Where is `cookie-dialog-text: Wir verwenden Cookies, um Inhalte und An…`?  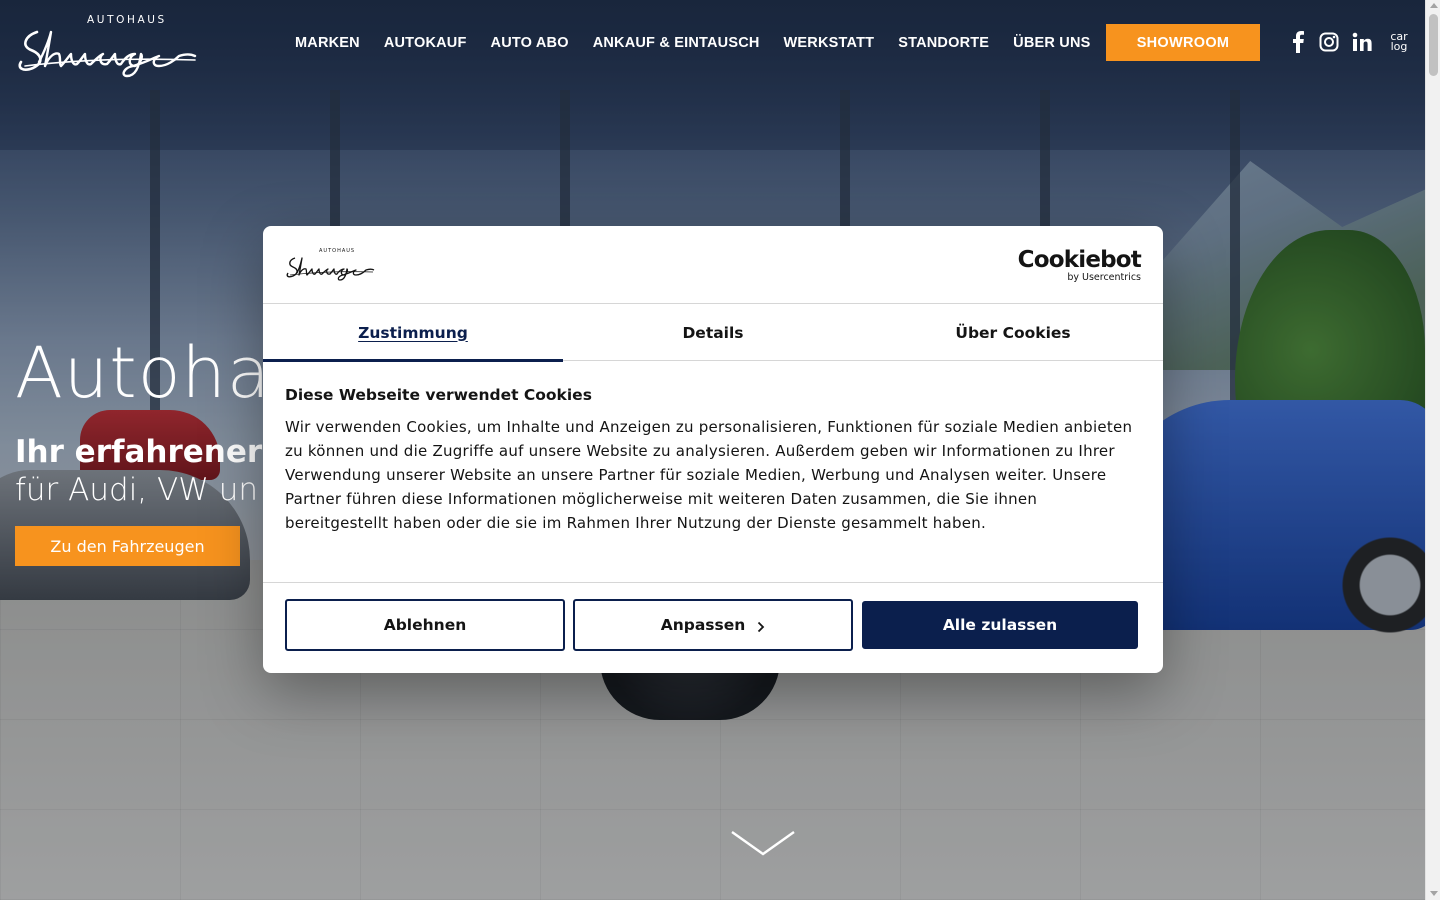
cookie-dialog-text: Wir verwenden Cookies, um Inhalte und An… is located at coordinates (709, 475).